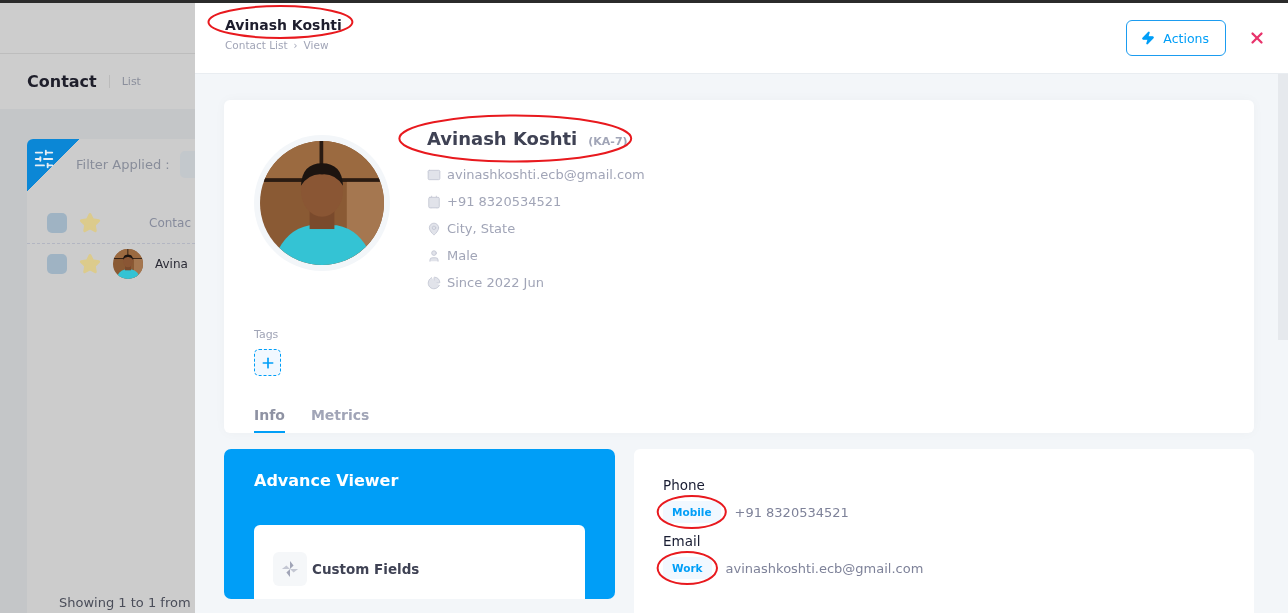 The width and height of the screenshot is (1288, 613). What do you see at coordinates (692, 512) in the screenshot?
I see `type-badge: Mobile` at bounding box center [692, 512].